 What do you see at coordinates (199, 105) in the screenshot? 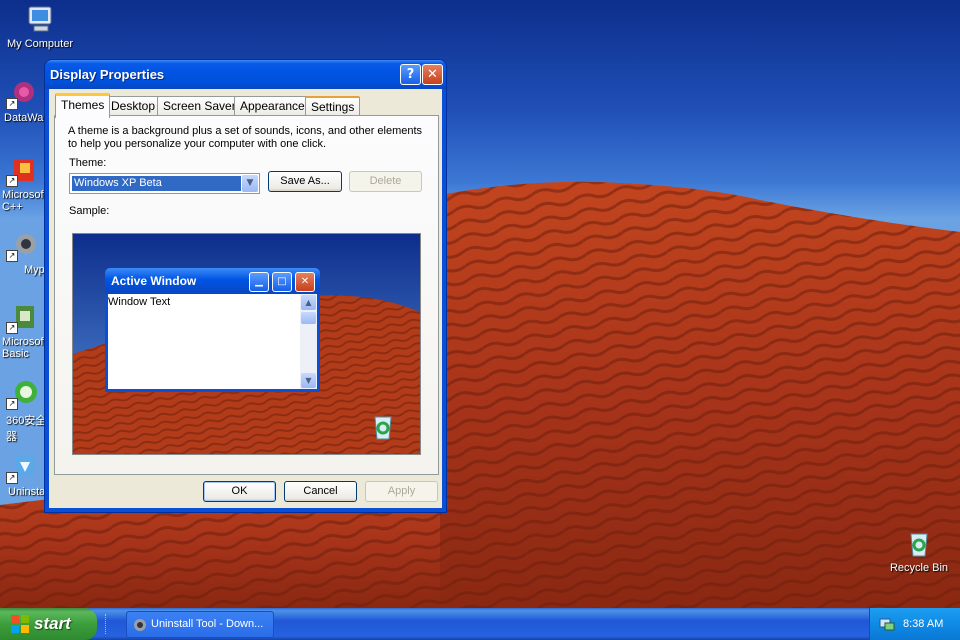
I see `tab-screen-saver: Screen Saver` at bounding box center [199, 105].